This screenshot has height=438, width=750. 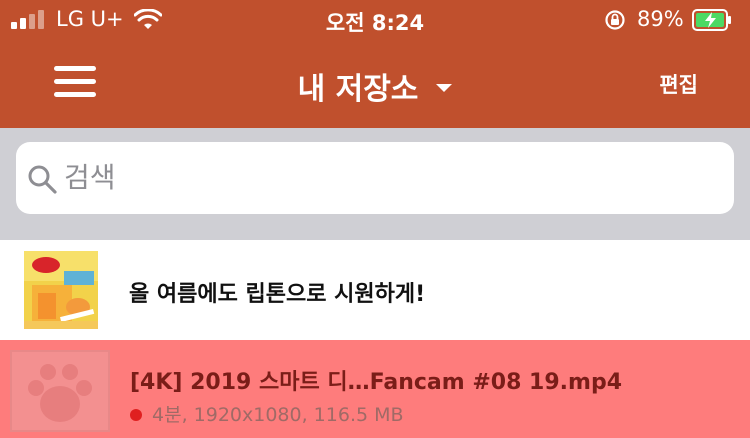 What do you see at coordinates (615, 20) in the screenshot?
I see `rotation-lock-icon` at bounding box center [615, 20].